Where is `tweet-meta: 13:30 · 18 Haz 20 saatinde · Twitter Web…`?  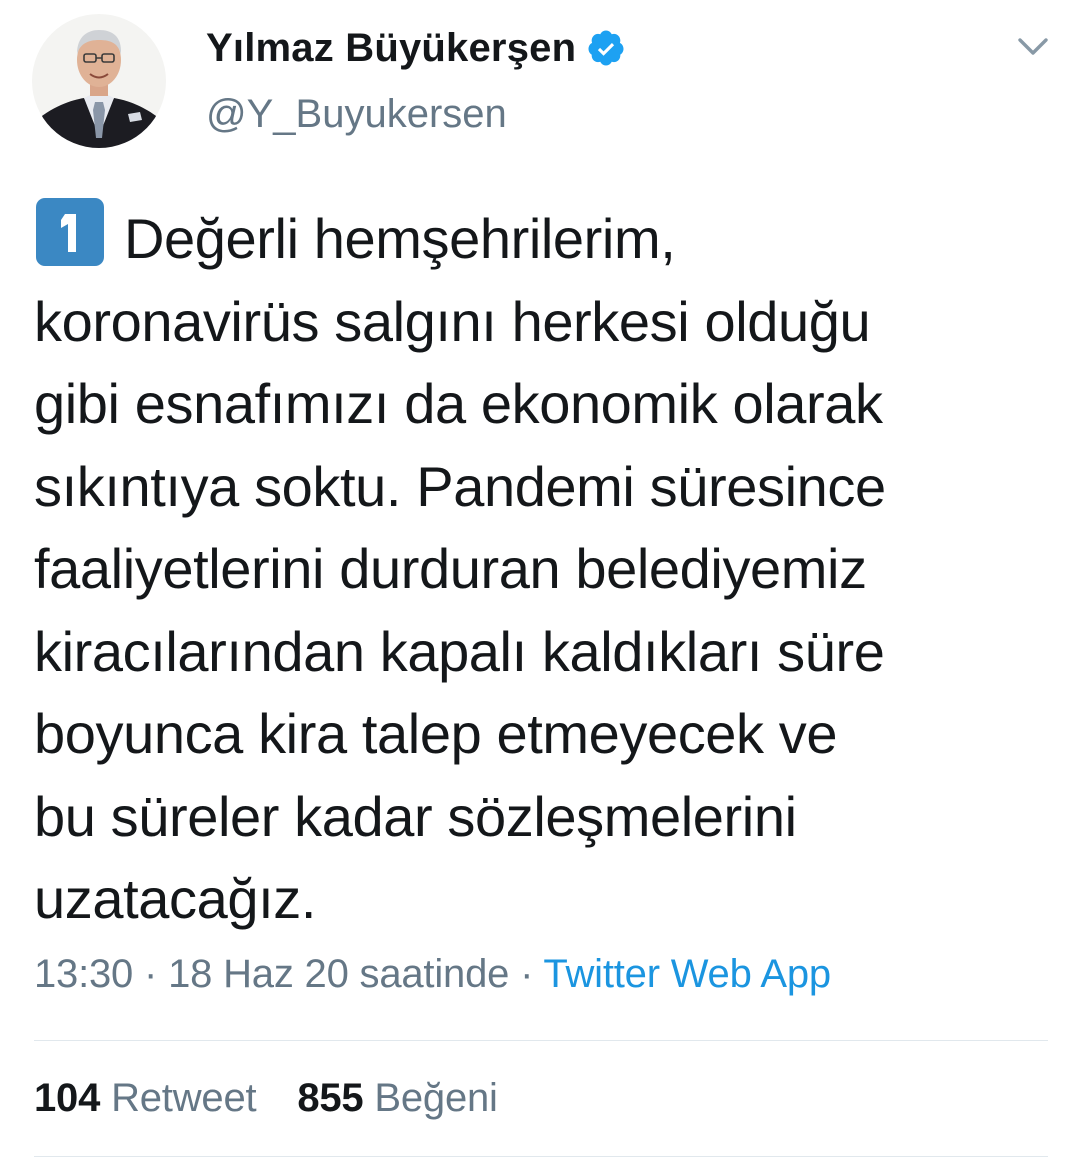
tweet-meta: 13:30 · 18 Haz 20 saatinde · Twitter Web… is located at coordinates (432, 974).